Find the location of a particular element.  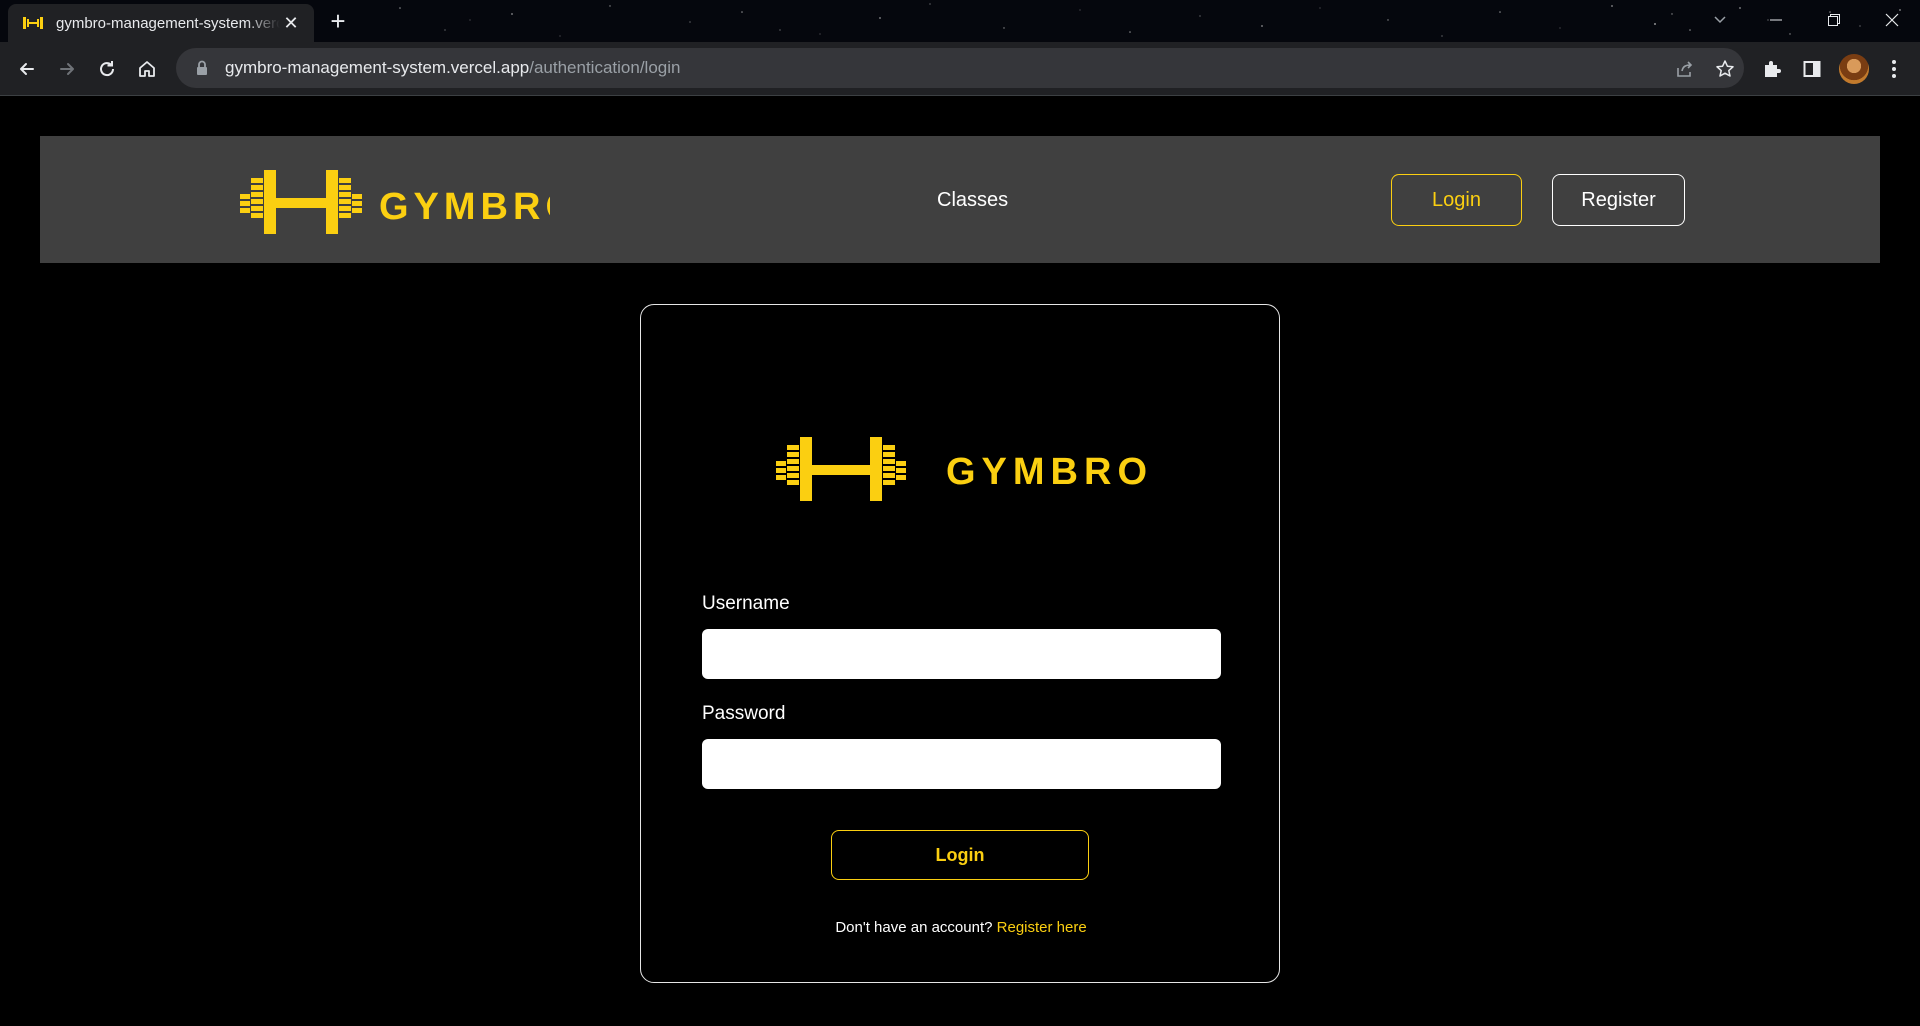

browser-menu-button is located at coordinates (1894, 69).